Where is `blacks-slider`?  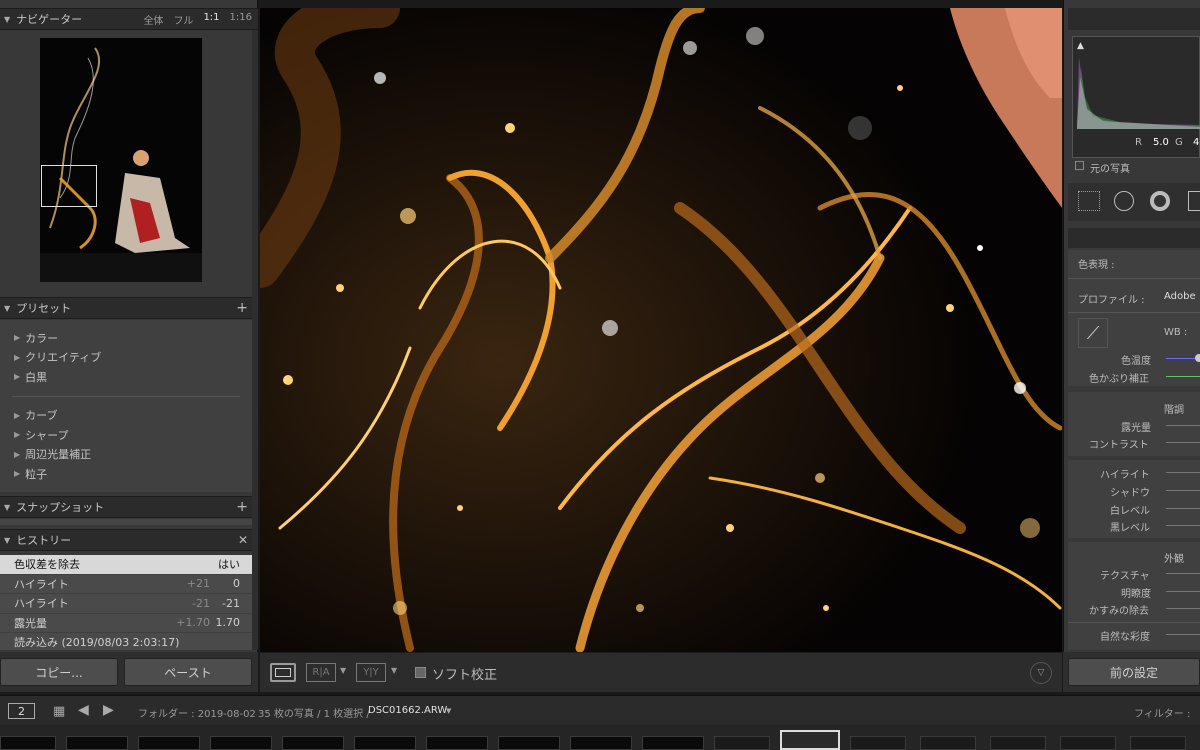 blacks-slider is located at coordinates (1183, 525).